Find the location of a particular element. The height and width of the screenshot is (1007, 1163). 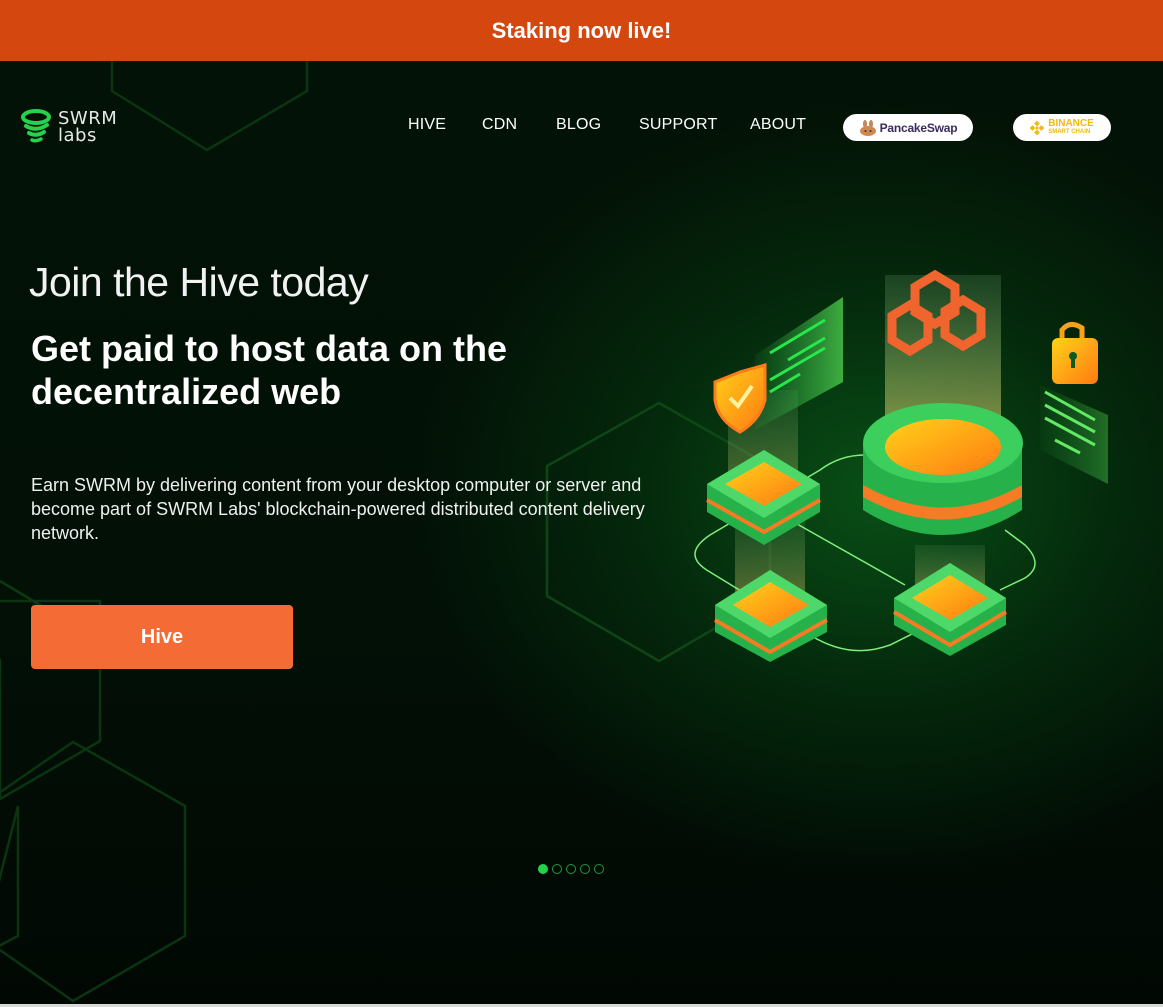

banner-text: Staking now live! is located at coordinates (581, 30).